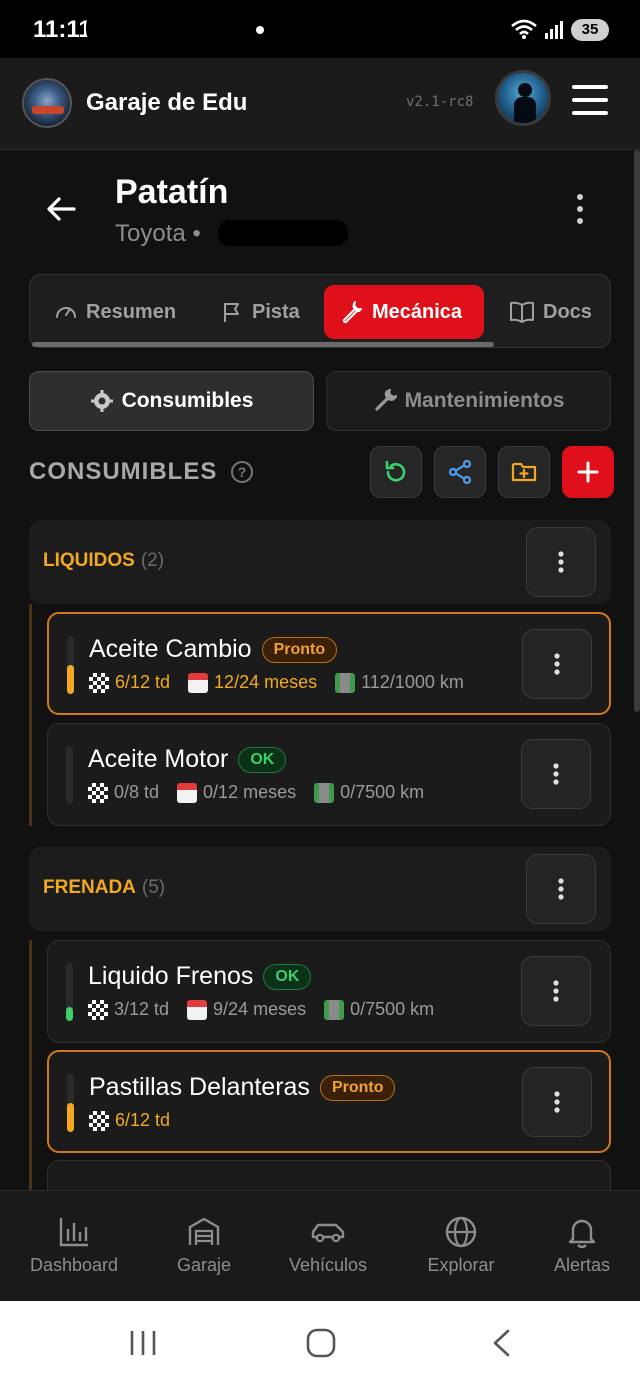 Image resolution: width=640 pixels, height=1387 pixels. I want to click on signal-icon, so click(554, 30).